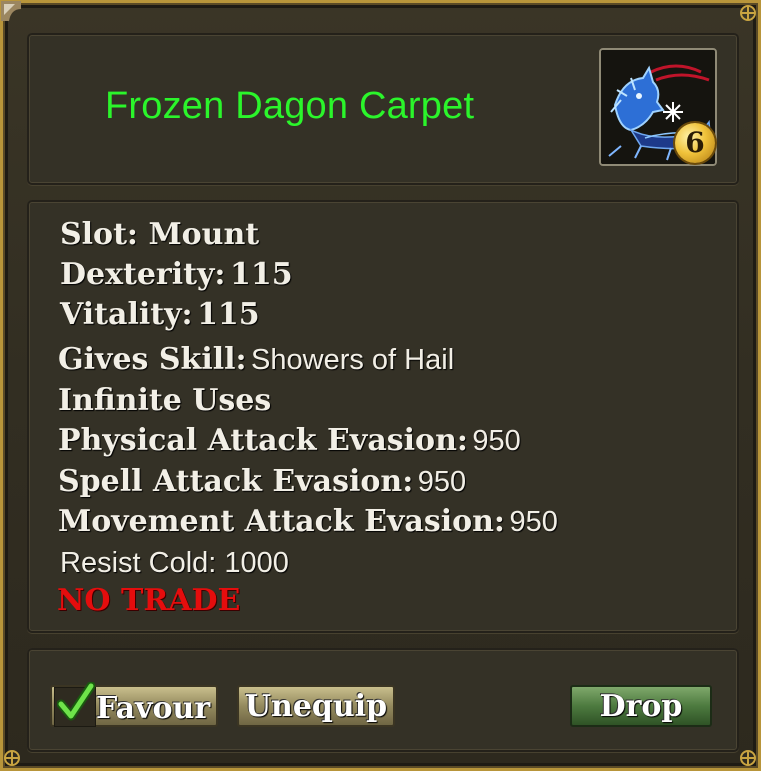  Describe the element at coordinates (149, 600) in the screenshot. I see `no-trade-warning: NO TRADE` at that location.